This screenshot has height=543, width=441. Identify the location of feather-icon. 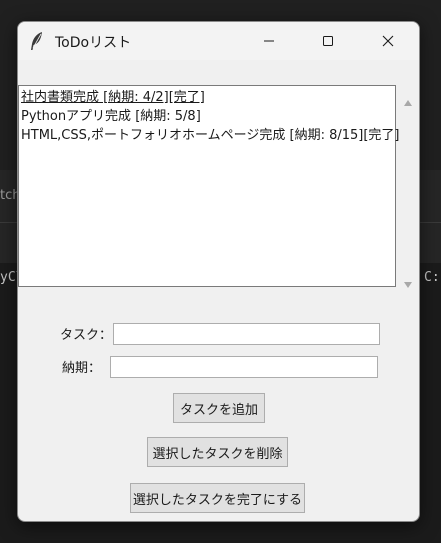
(37, 41).